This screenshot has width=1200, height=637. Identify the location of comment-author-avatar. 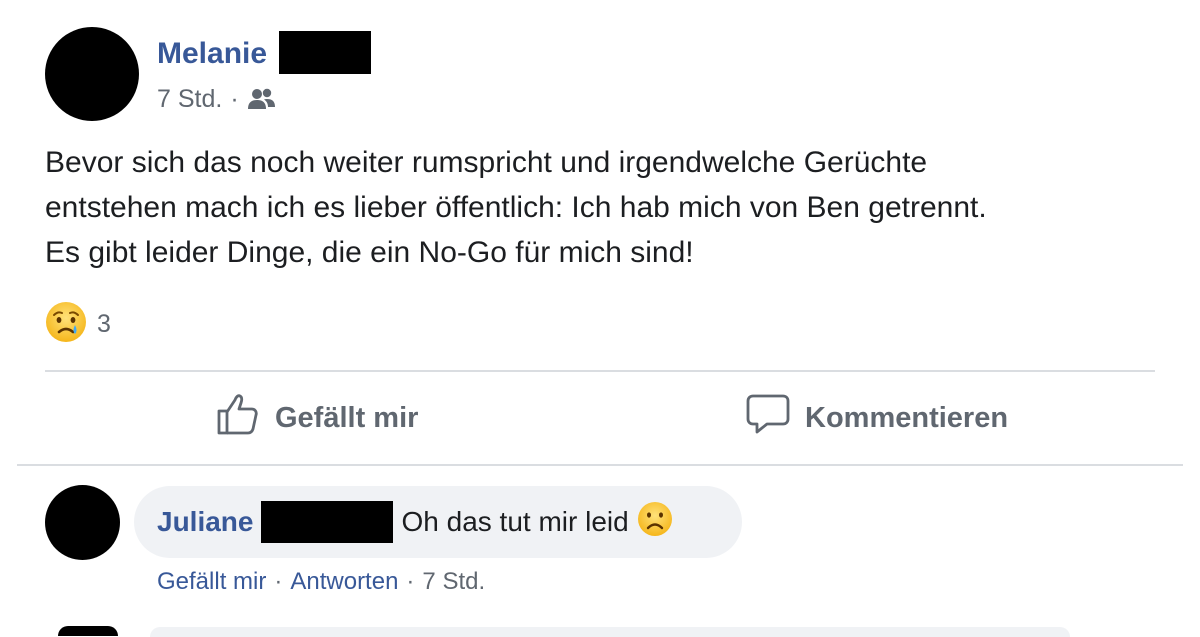
(82, 522).